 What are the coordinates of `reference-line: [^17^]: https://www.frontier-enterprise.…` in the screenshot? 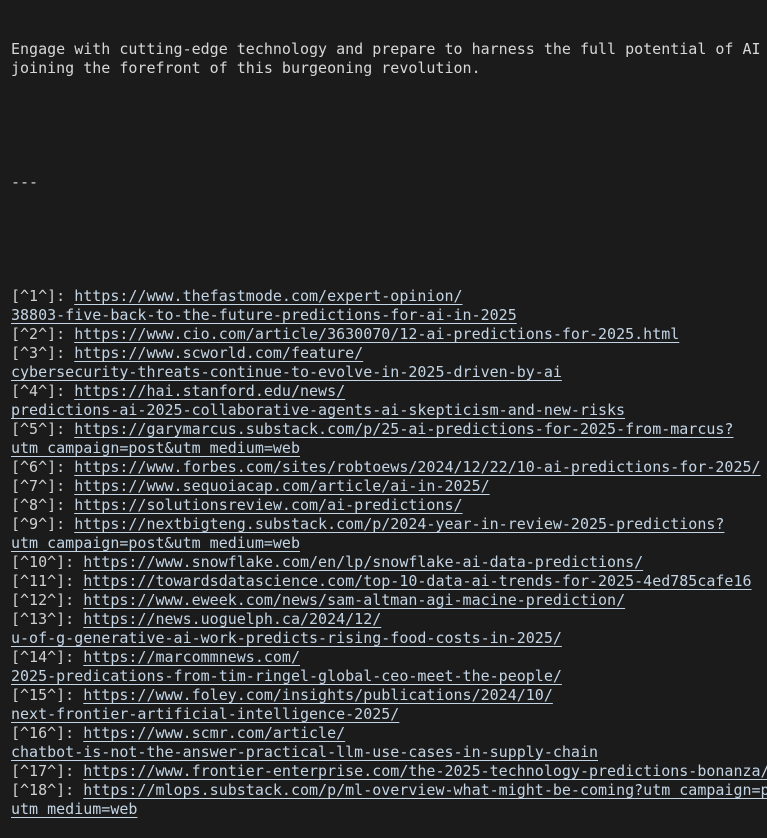 It's located at (389, 771).